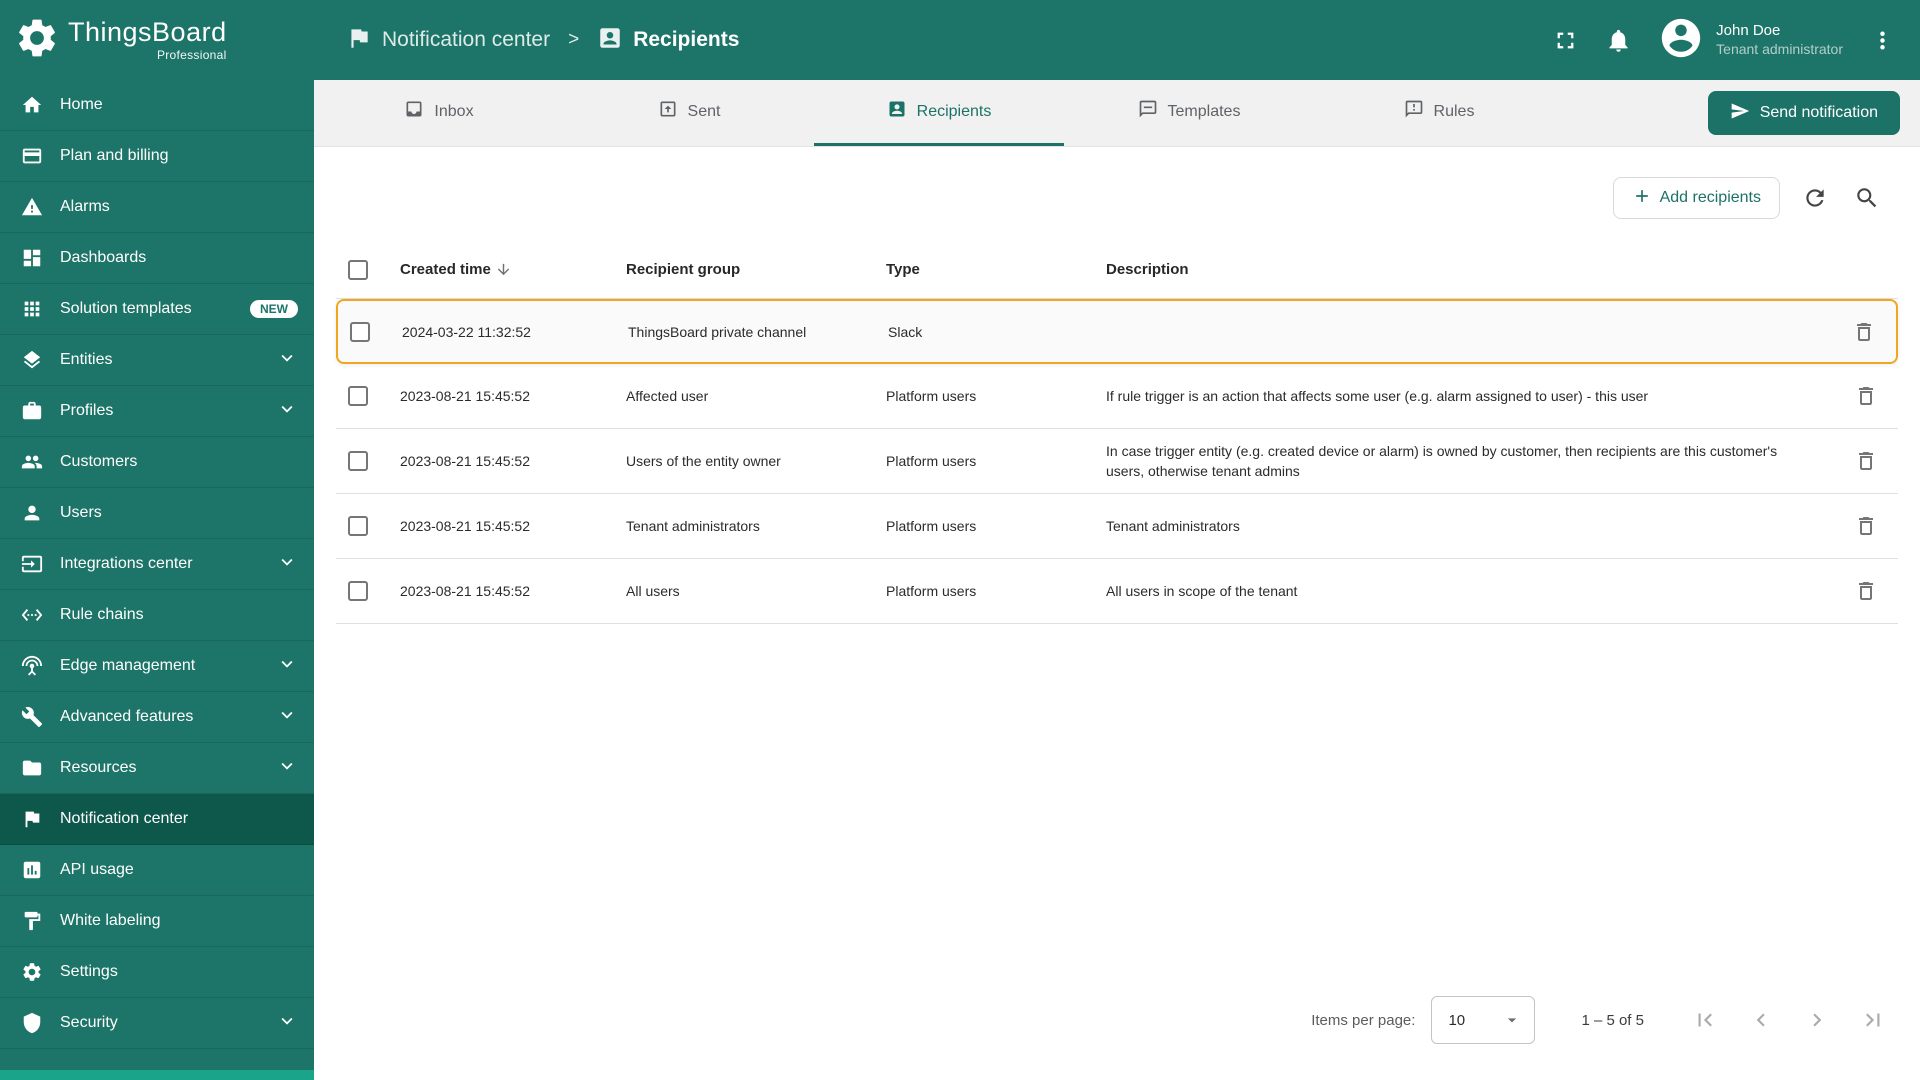 This screenshot has height=1080, width=1920. What do you see at coordinates (157, 156) in the screenshot?
I see `sidebar-item-plan-billing: Plan and billing` at bounding box center [157, 156].